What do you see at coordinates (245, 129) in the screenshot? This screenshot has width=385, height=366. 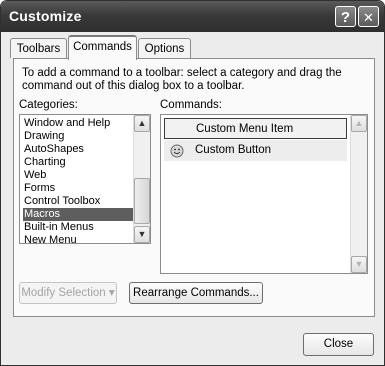 I see `command-label: Custom Menu Item` at bounding box center [245, 129].